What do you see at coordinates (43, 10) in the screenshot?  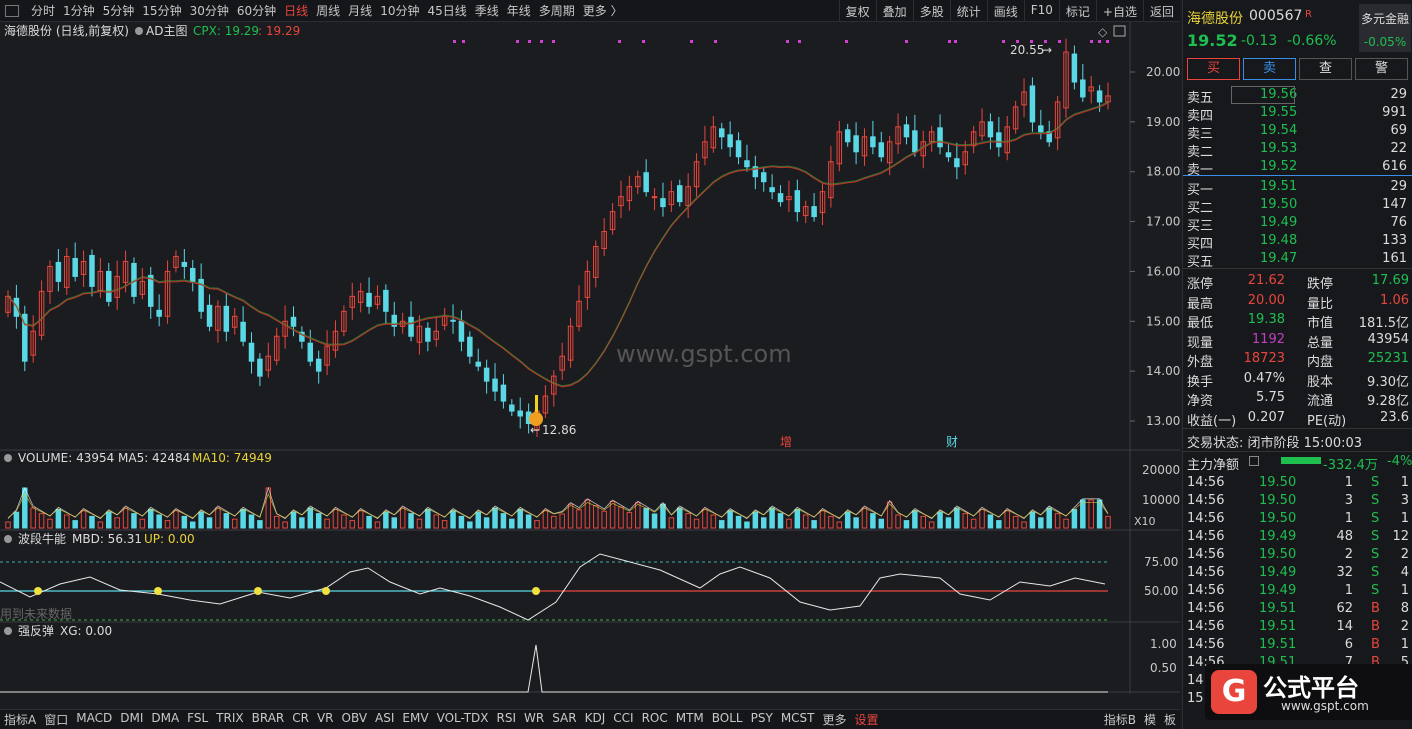 I see `period-tab: 分时` at bounding box center [43, 10].